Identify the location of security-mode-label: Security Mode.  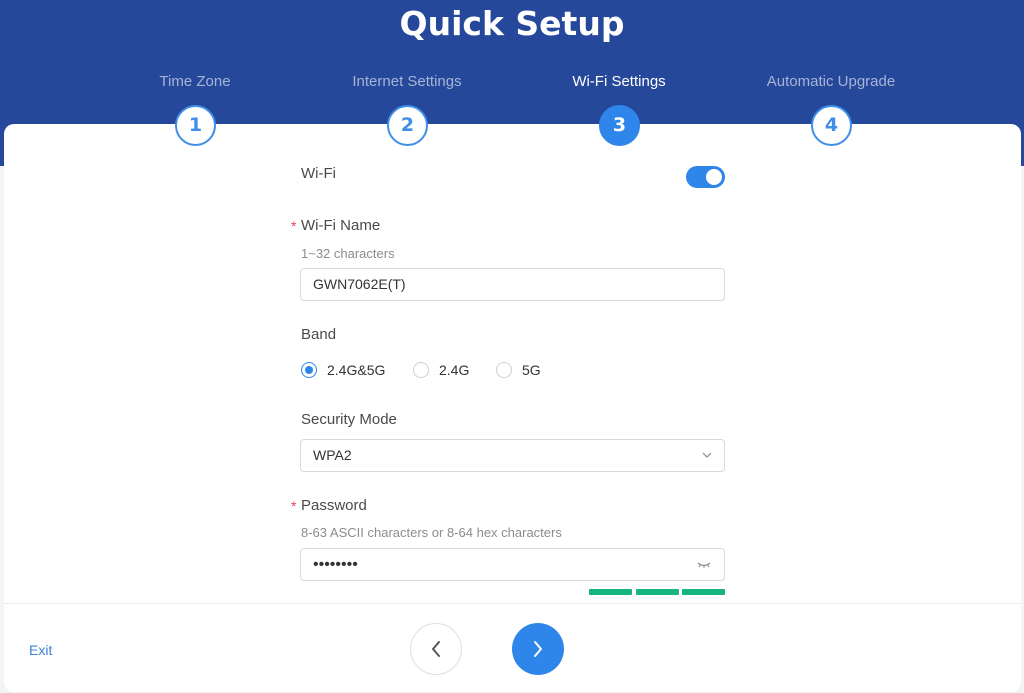
(349, 419).